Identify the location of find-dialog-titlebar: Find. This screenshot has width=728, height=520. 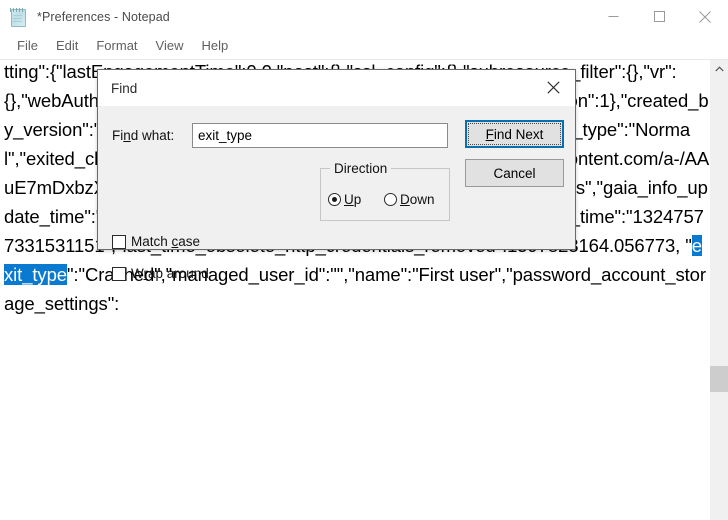
(336, 88).